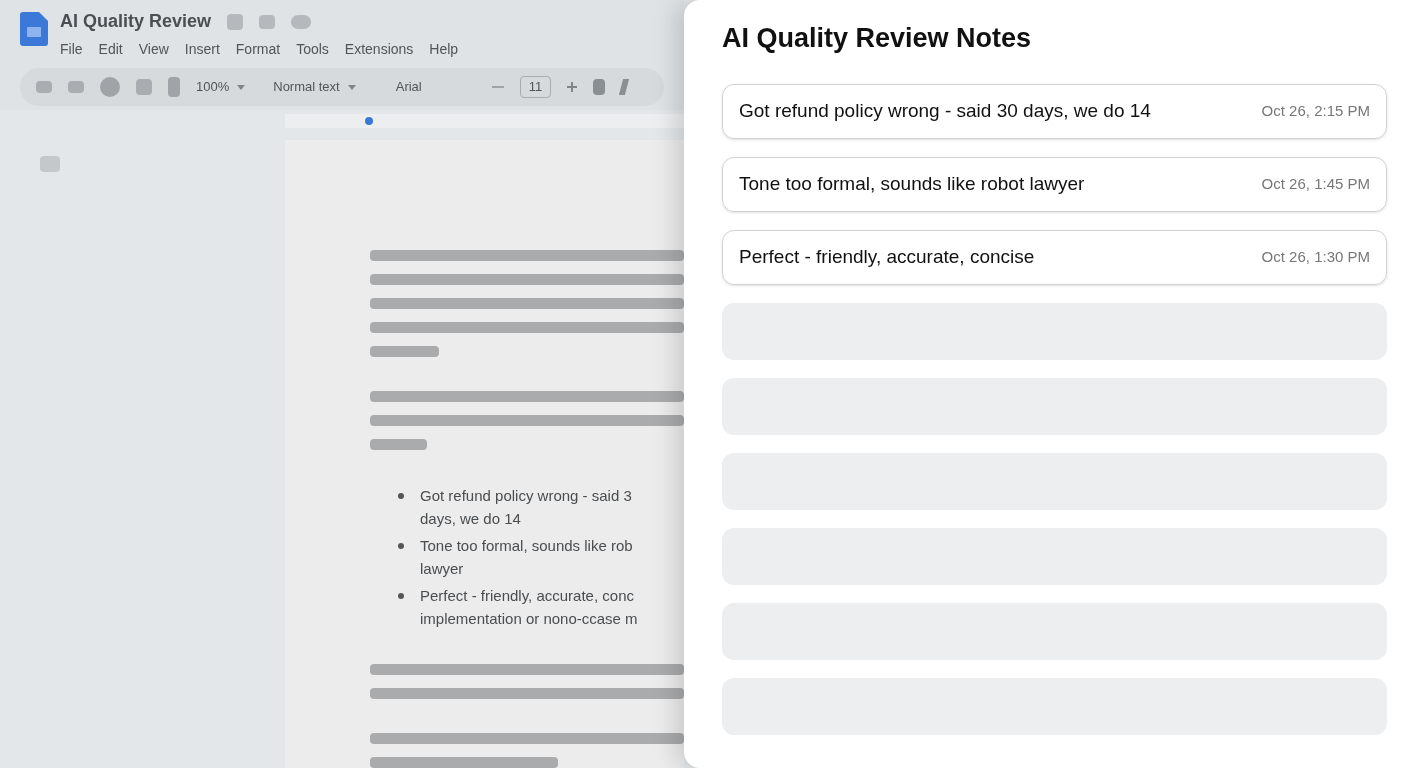 This screenshot has width=1408, height=768. Describe the element at coordinates (153, 49) in the screenshot. I see `menu-item: View` at that location.